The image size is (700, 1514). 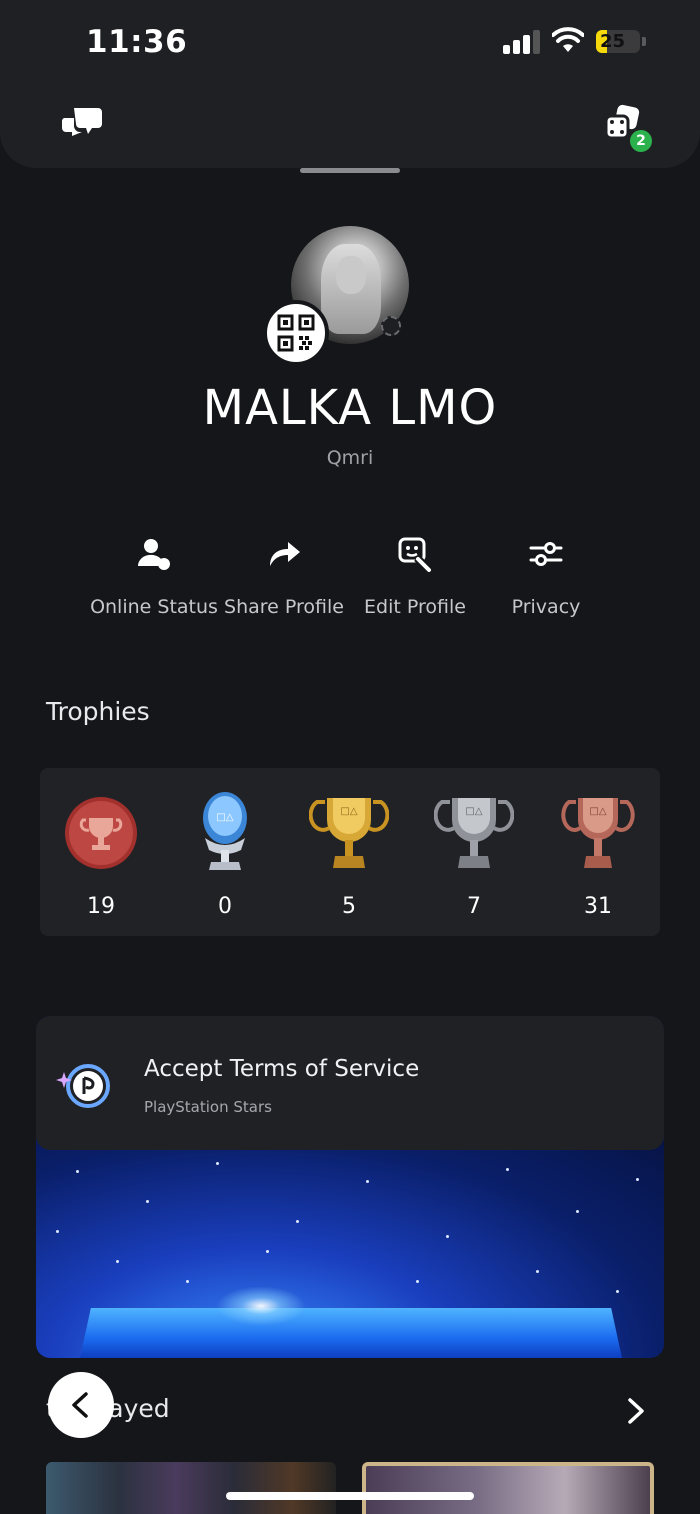 I want to click on trophy-gold-count: 5, so click(x=349, y=906).